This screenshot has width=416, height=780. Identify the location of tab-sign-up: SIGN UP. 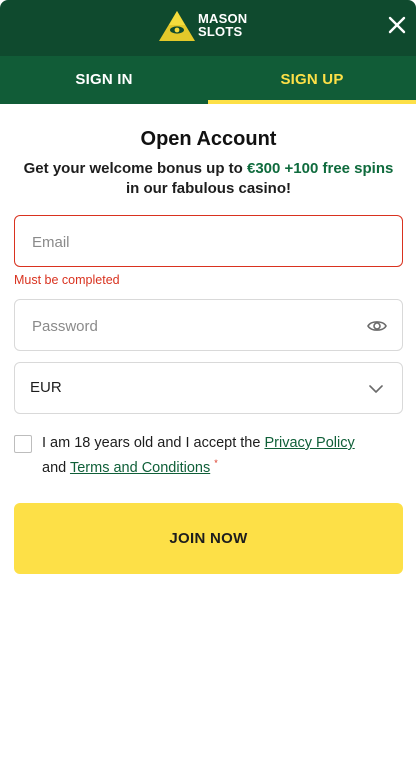
(312, 80).